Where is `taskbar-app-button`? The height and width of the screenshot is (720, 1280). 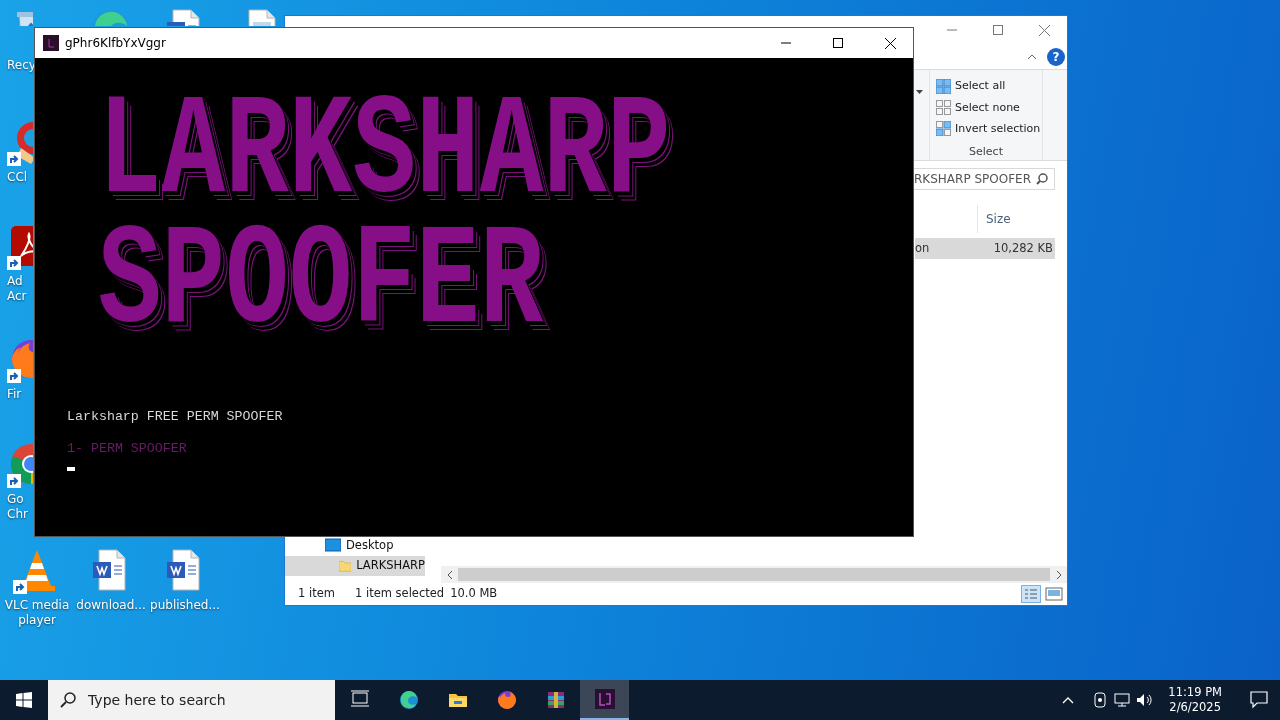 taskbar-app-button is located at coordinates (604, 700).